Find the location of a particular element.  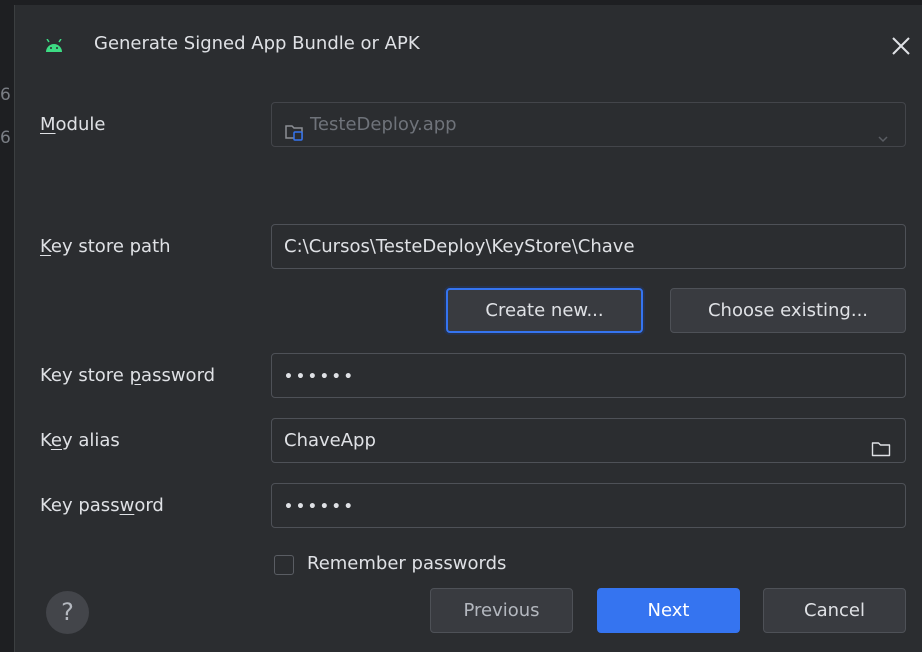

key-store-password-input: •••••• is located at coordinates (588, 375).